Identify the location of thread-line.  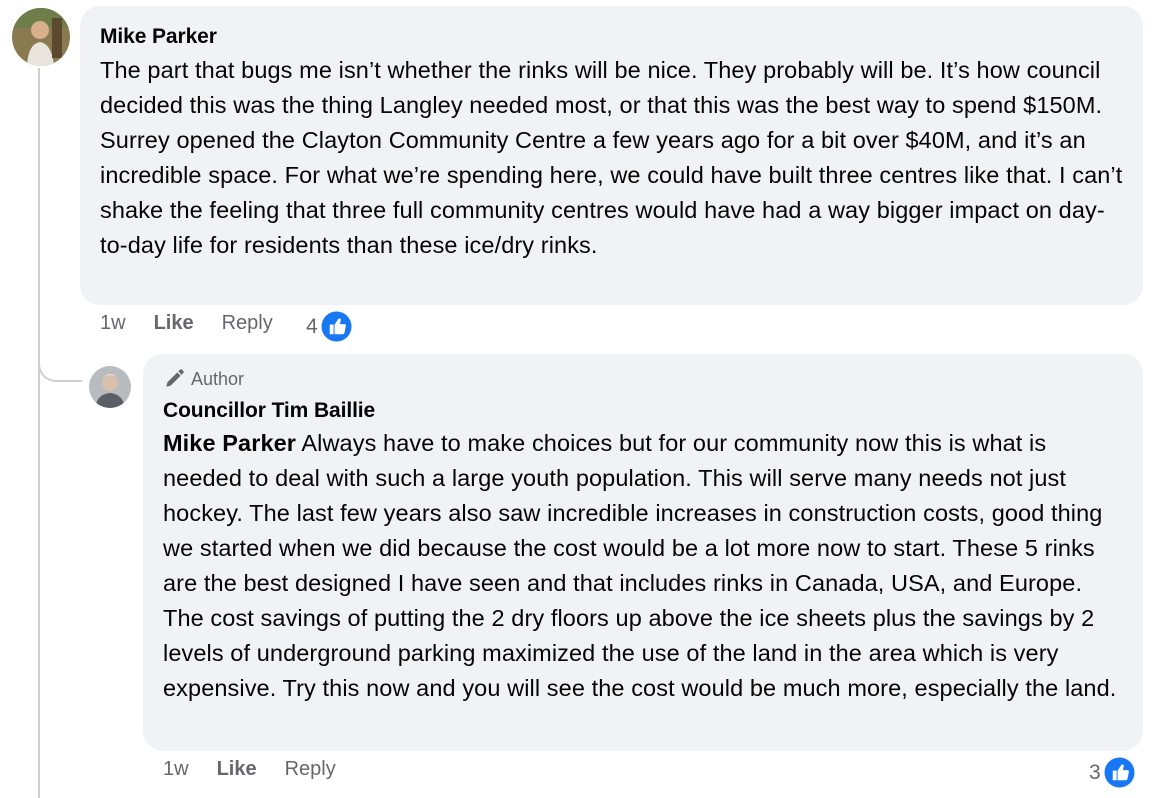
(39, 433).